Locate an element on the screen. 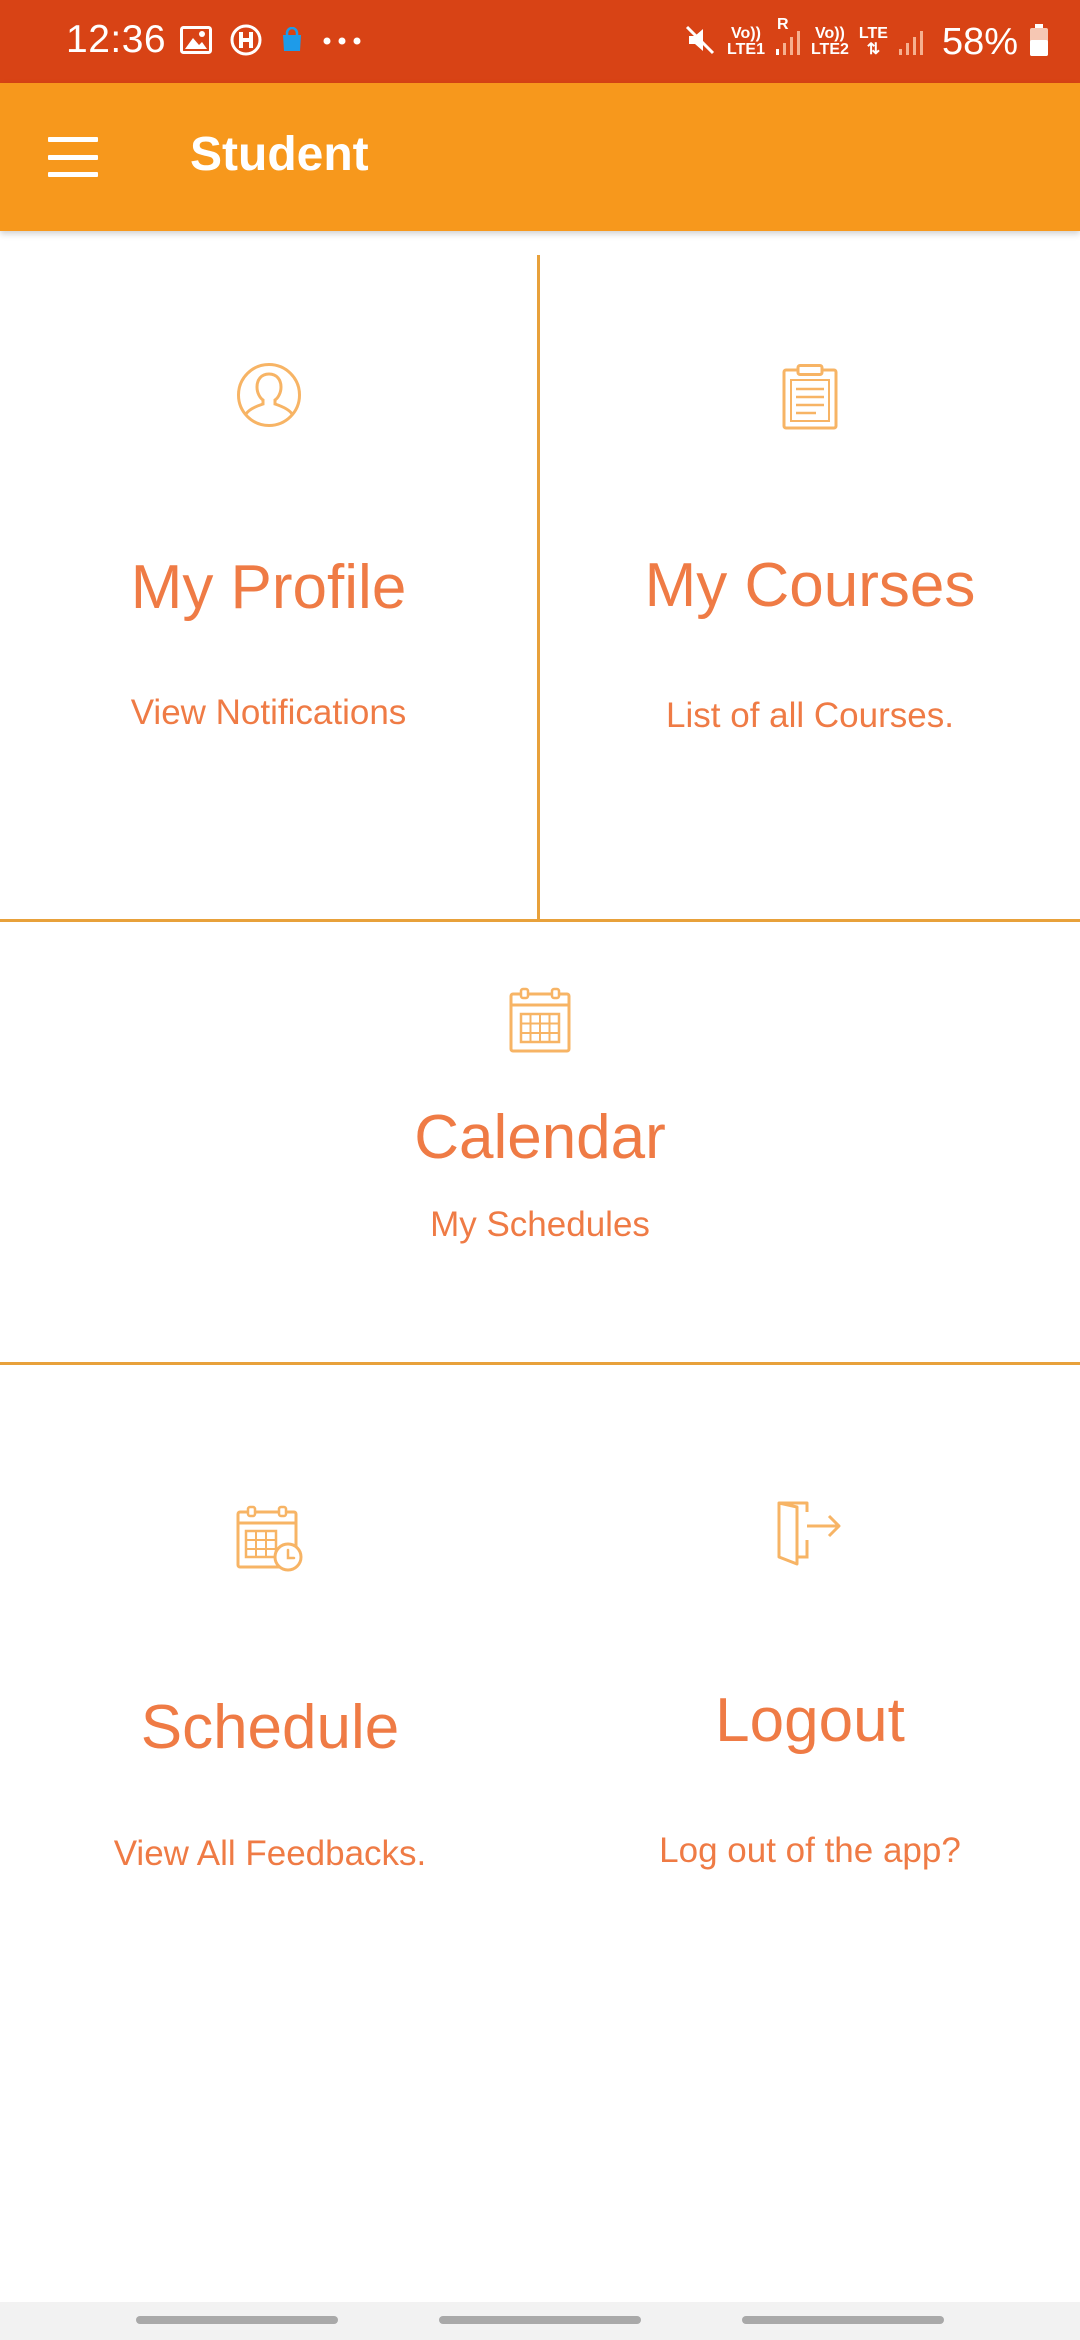  tile-my-profile: My Profile View Notifications is located at coordinates (268, 575).